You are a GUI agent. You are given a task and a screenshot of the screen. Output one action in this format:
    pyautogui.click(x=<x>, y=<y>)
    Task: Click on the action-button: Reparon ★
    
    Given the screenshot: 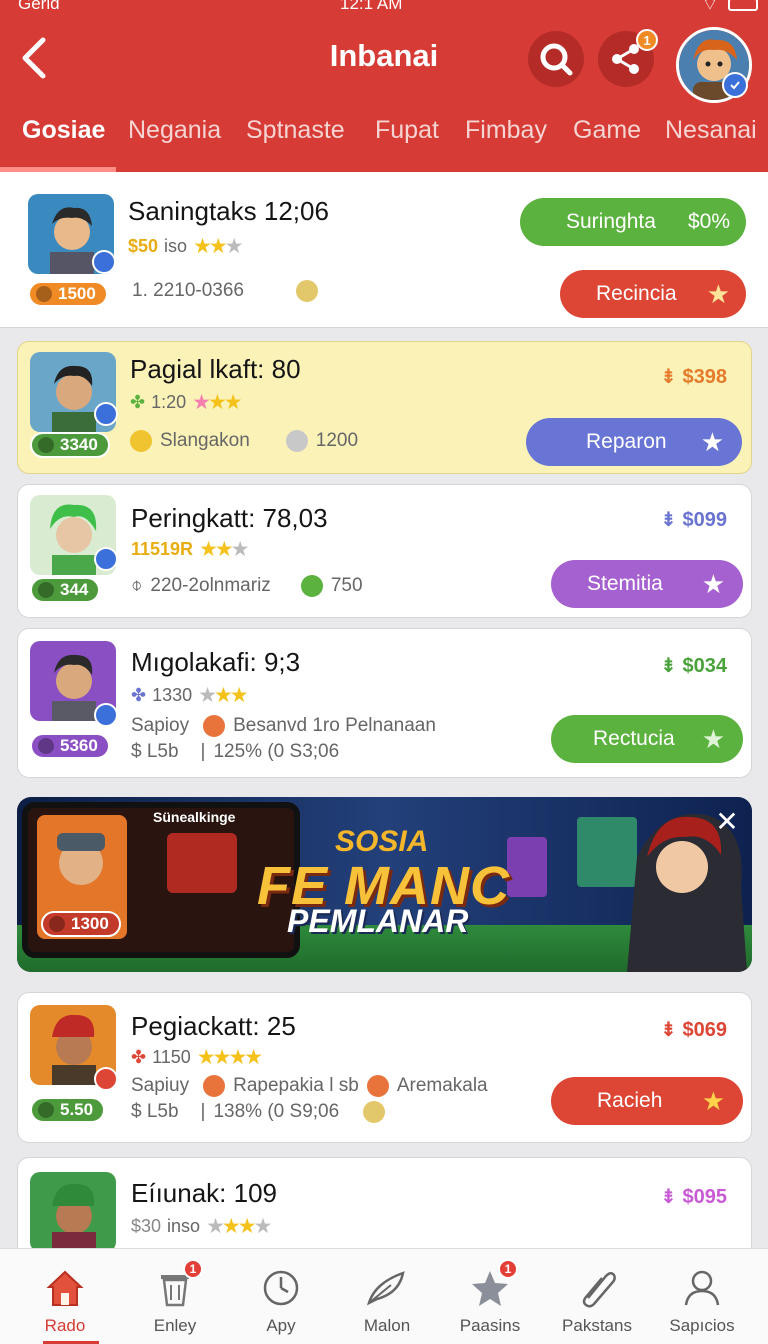 What is the action you would take?
    pyautogui.click(x=634, y=442)
    